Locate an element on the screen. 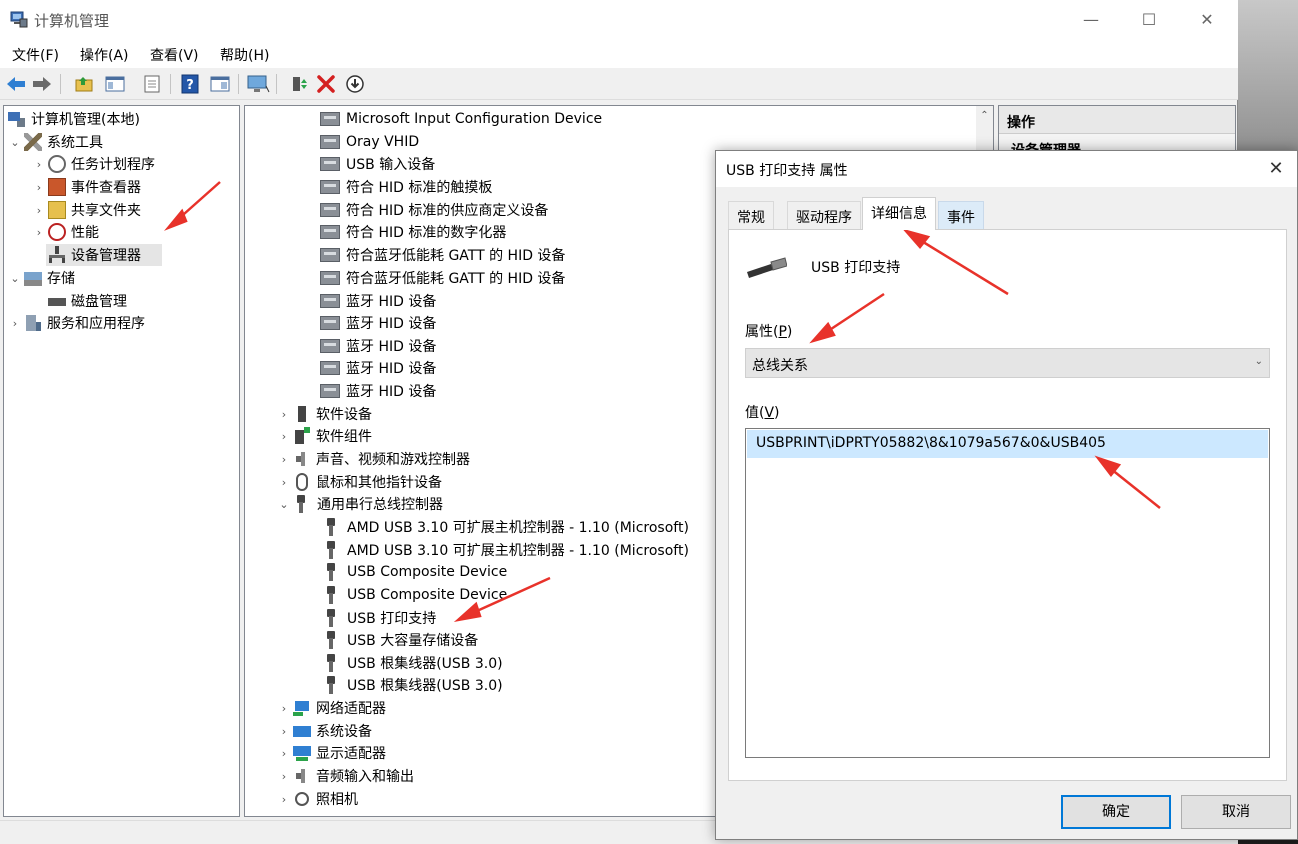 The height and width of the screenshot is (844, 1298). back-arrow-icon is located at coordinates (16, 84).